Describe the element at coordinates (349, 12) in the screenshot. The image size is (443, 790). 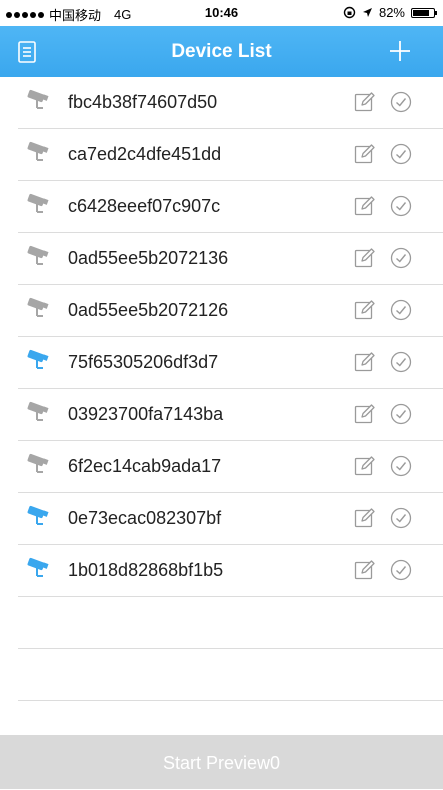
I see `orientation-lock-icon` at that location.